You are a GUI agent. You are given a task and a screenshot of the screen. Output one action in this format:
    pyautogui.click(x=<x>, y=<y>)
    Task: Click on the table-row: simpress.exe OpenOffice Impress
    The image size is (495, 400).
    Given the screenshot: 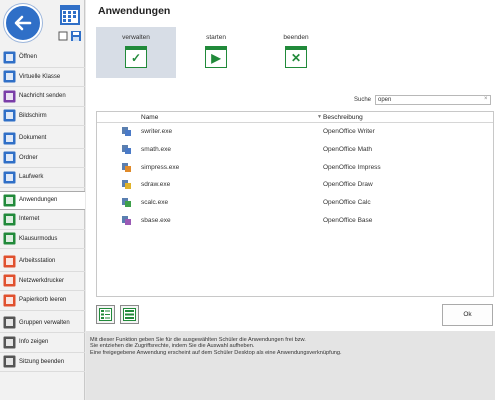 What is the action you would take?
    pyautogui.click(x=295, y=167)
    